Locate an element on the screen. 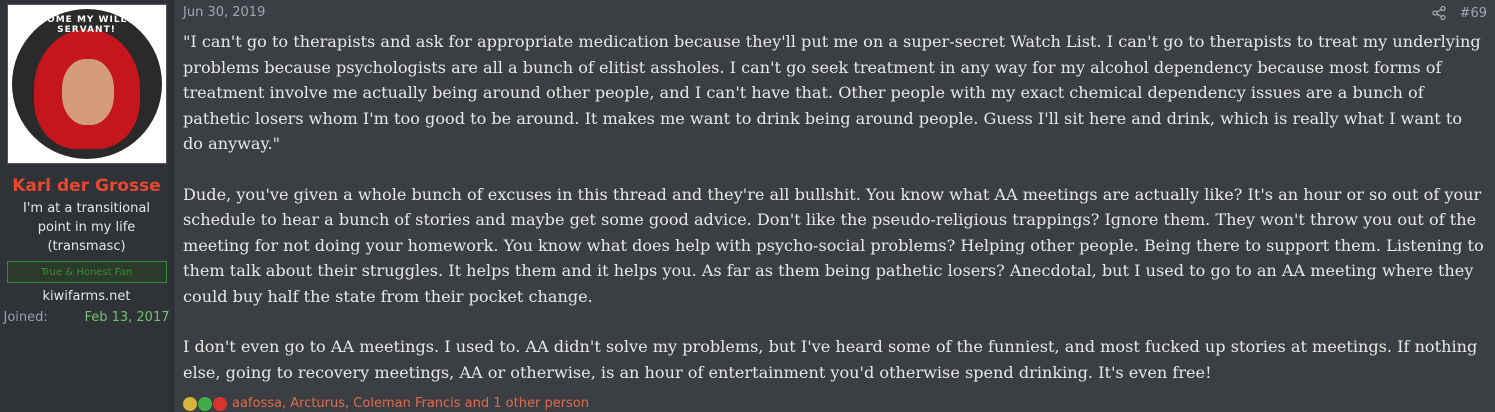 This screenshot has height=412, width=1495. user-site: kiwifarms.net is located at coordinates (86, 296).